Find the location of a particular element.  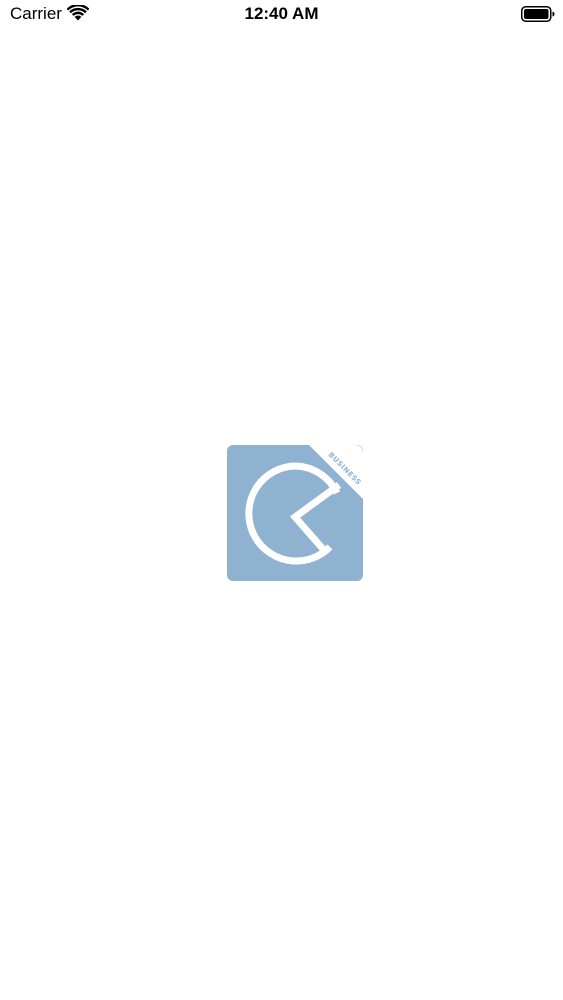

status-time: 12:40 AM is located at coordinates (281, 13).